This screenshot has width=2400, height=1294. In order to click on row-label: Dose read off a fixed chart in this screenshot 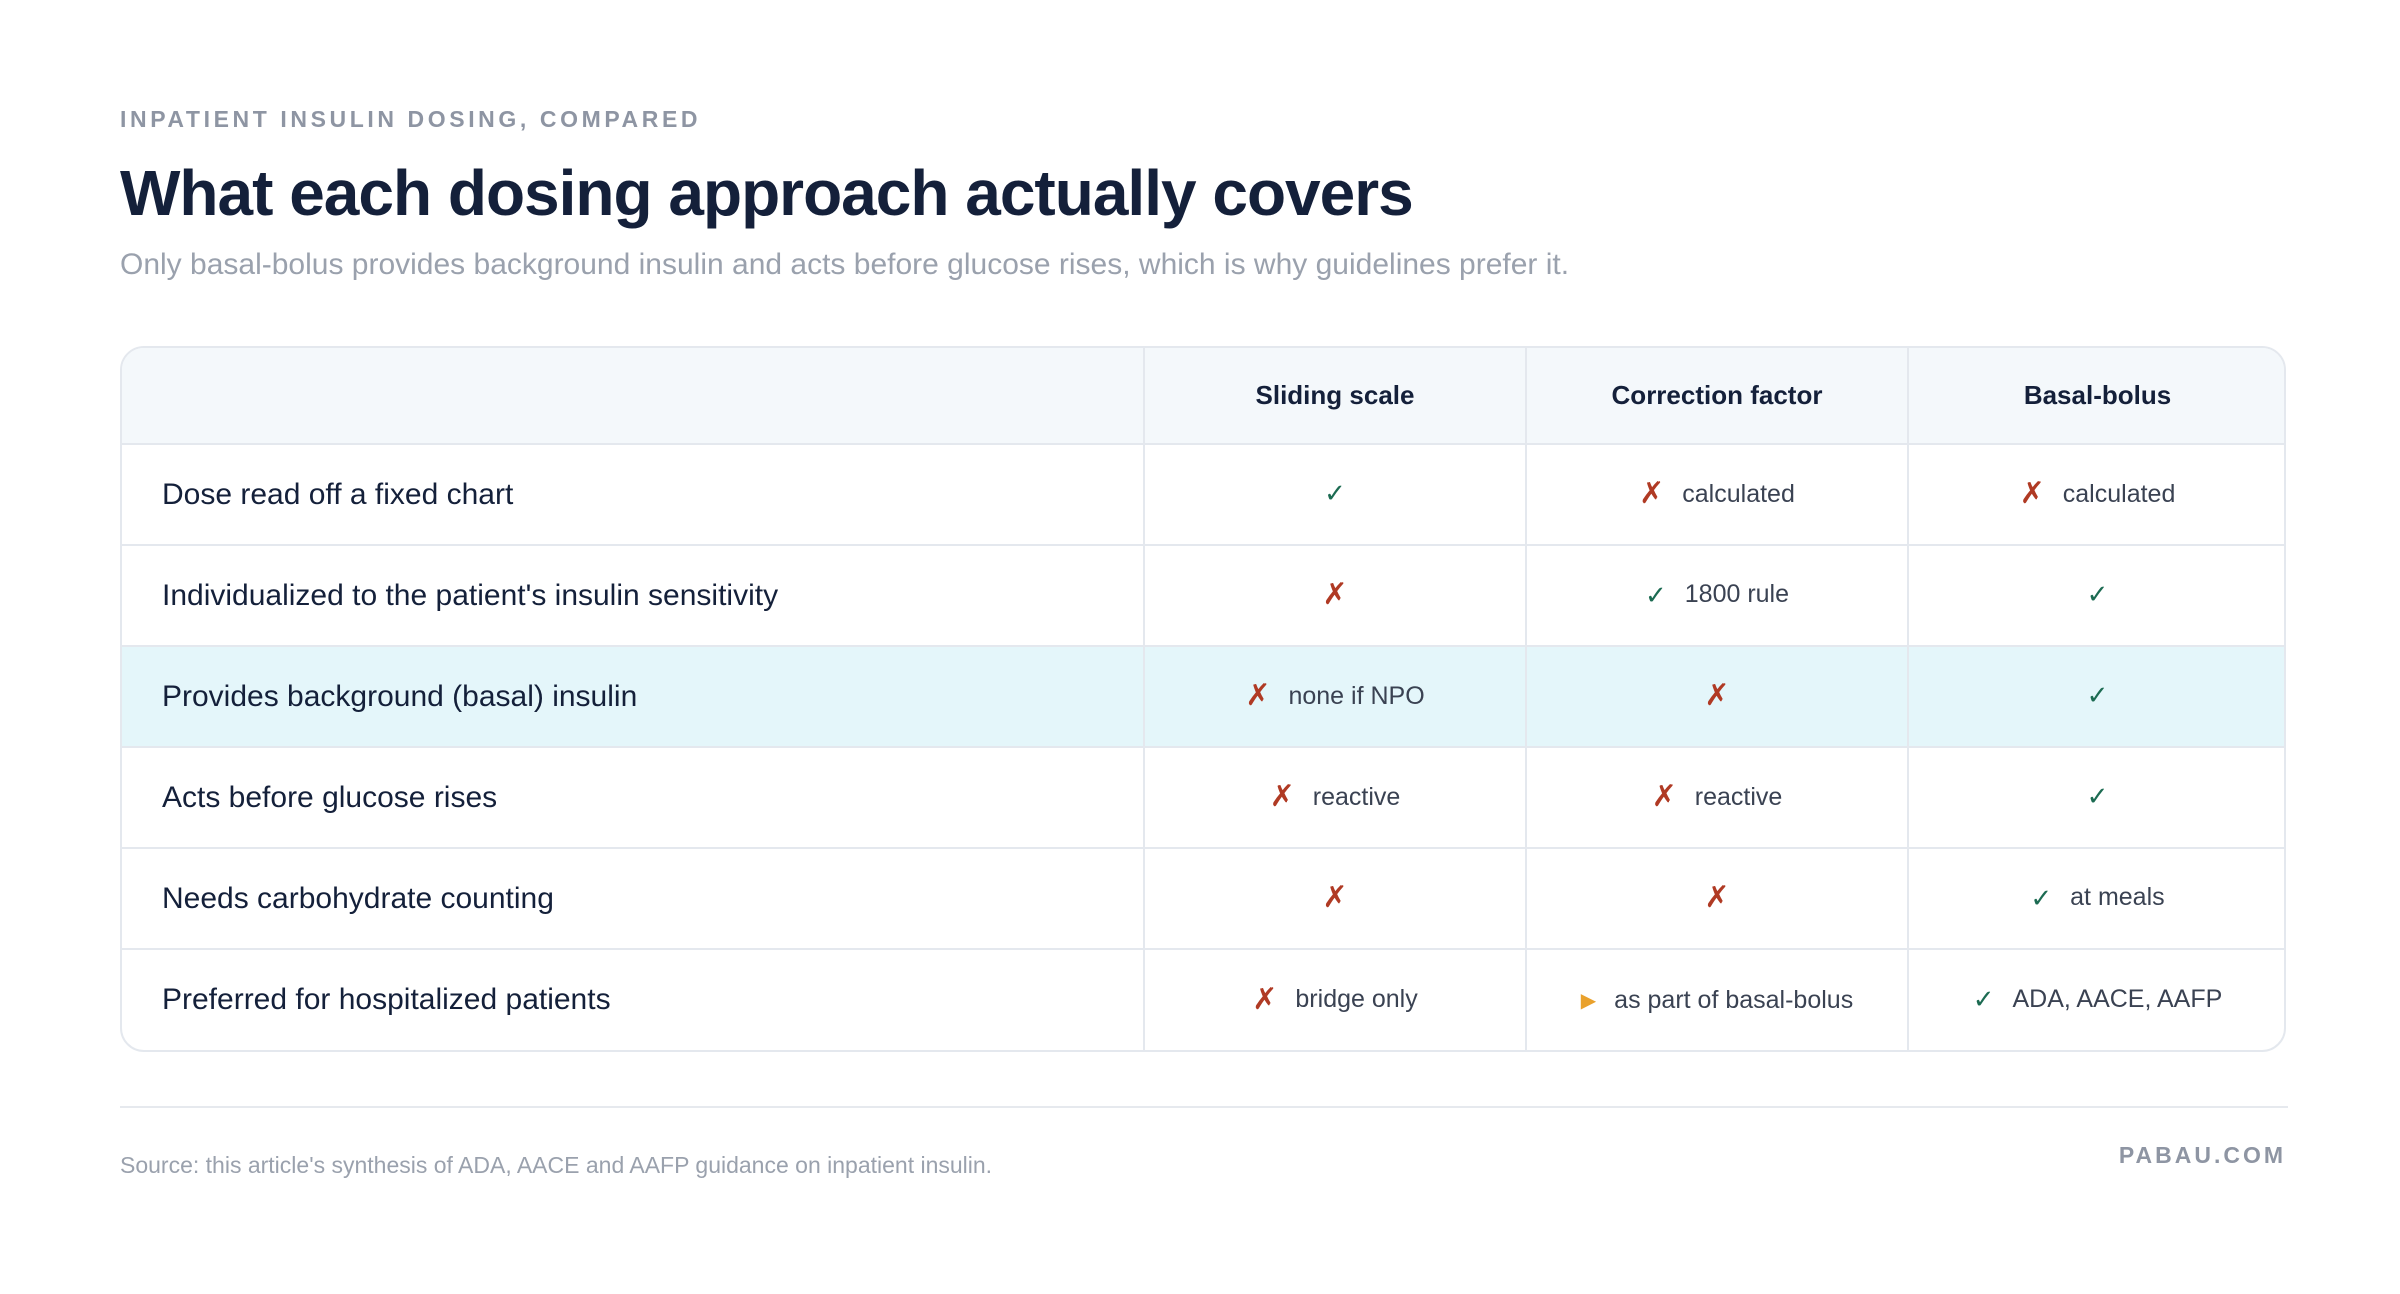, I will do `click(338, 494)`.